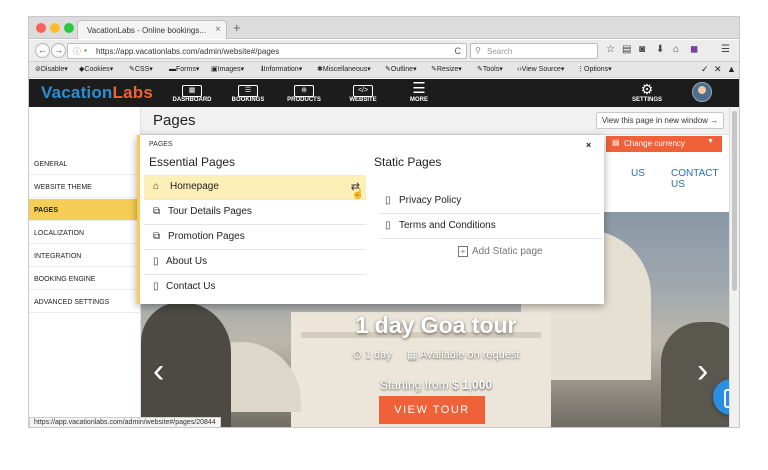  What do you see at coordinates (408, 162) in the screenshot?
I see `static-pages-heading: Static Pages` at bounding box center [408, 162].